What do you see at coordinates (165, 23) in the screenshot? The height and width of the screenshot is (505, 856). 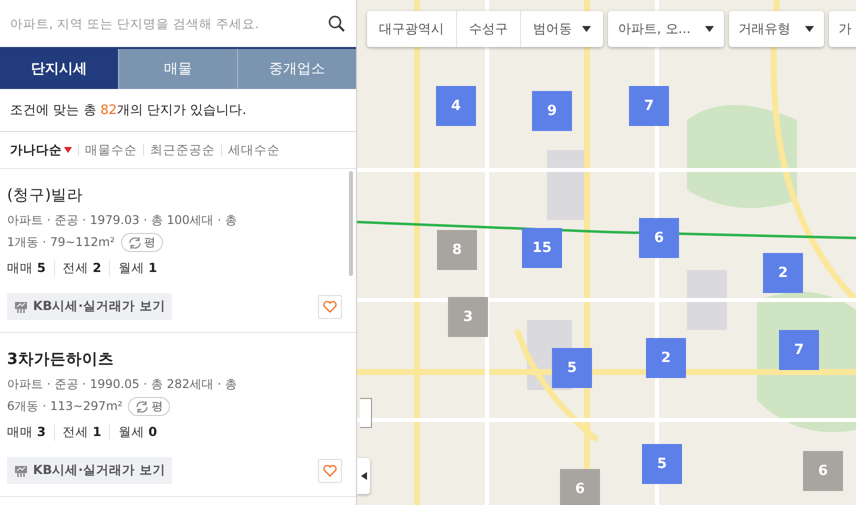 I see `search-field: 아파트, 지역 또는 단지명을 검색해 주세요.` at bounding box center [165, 23].